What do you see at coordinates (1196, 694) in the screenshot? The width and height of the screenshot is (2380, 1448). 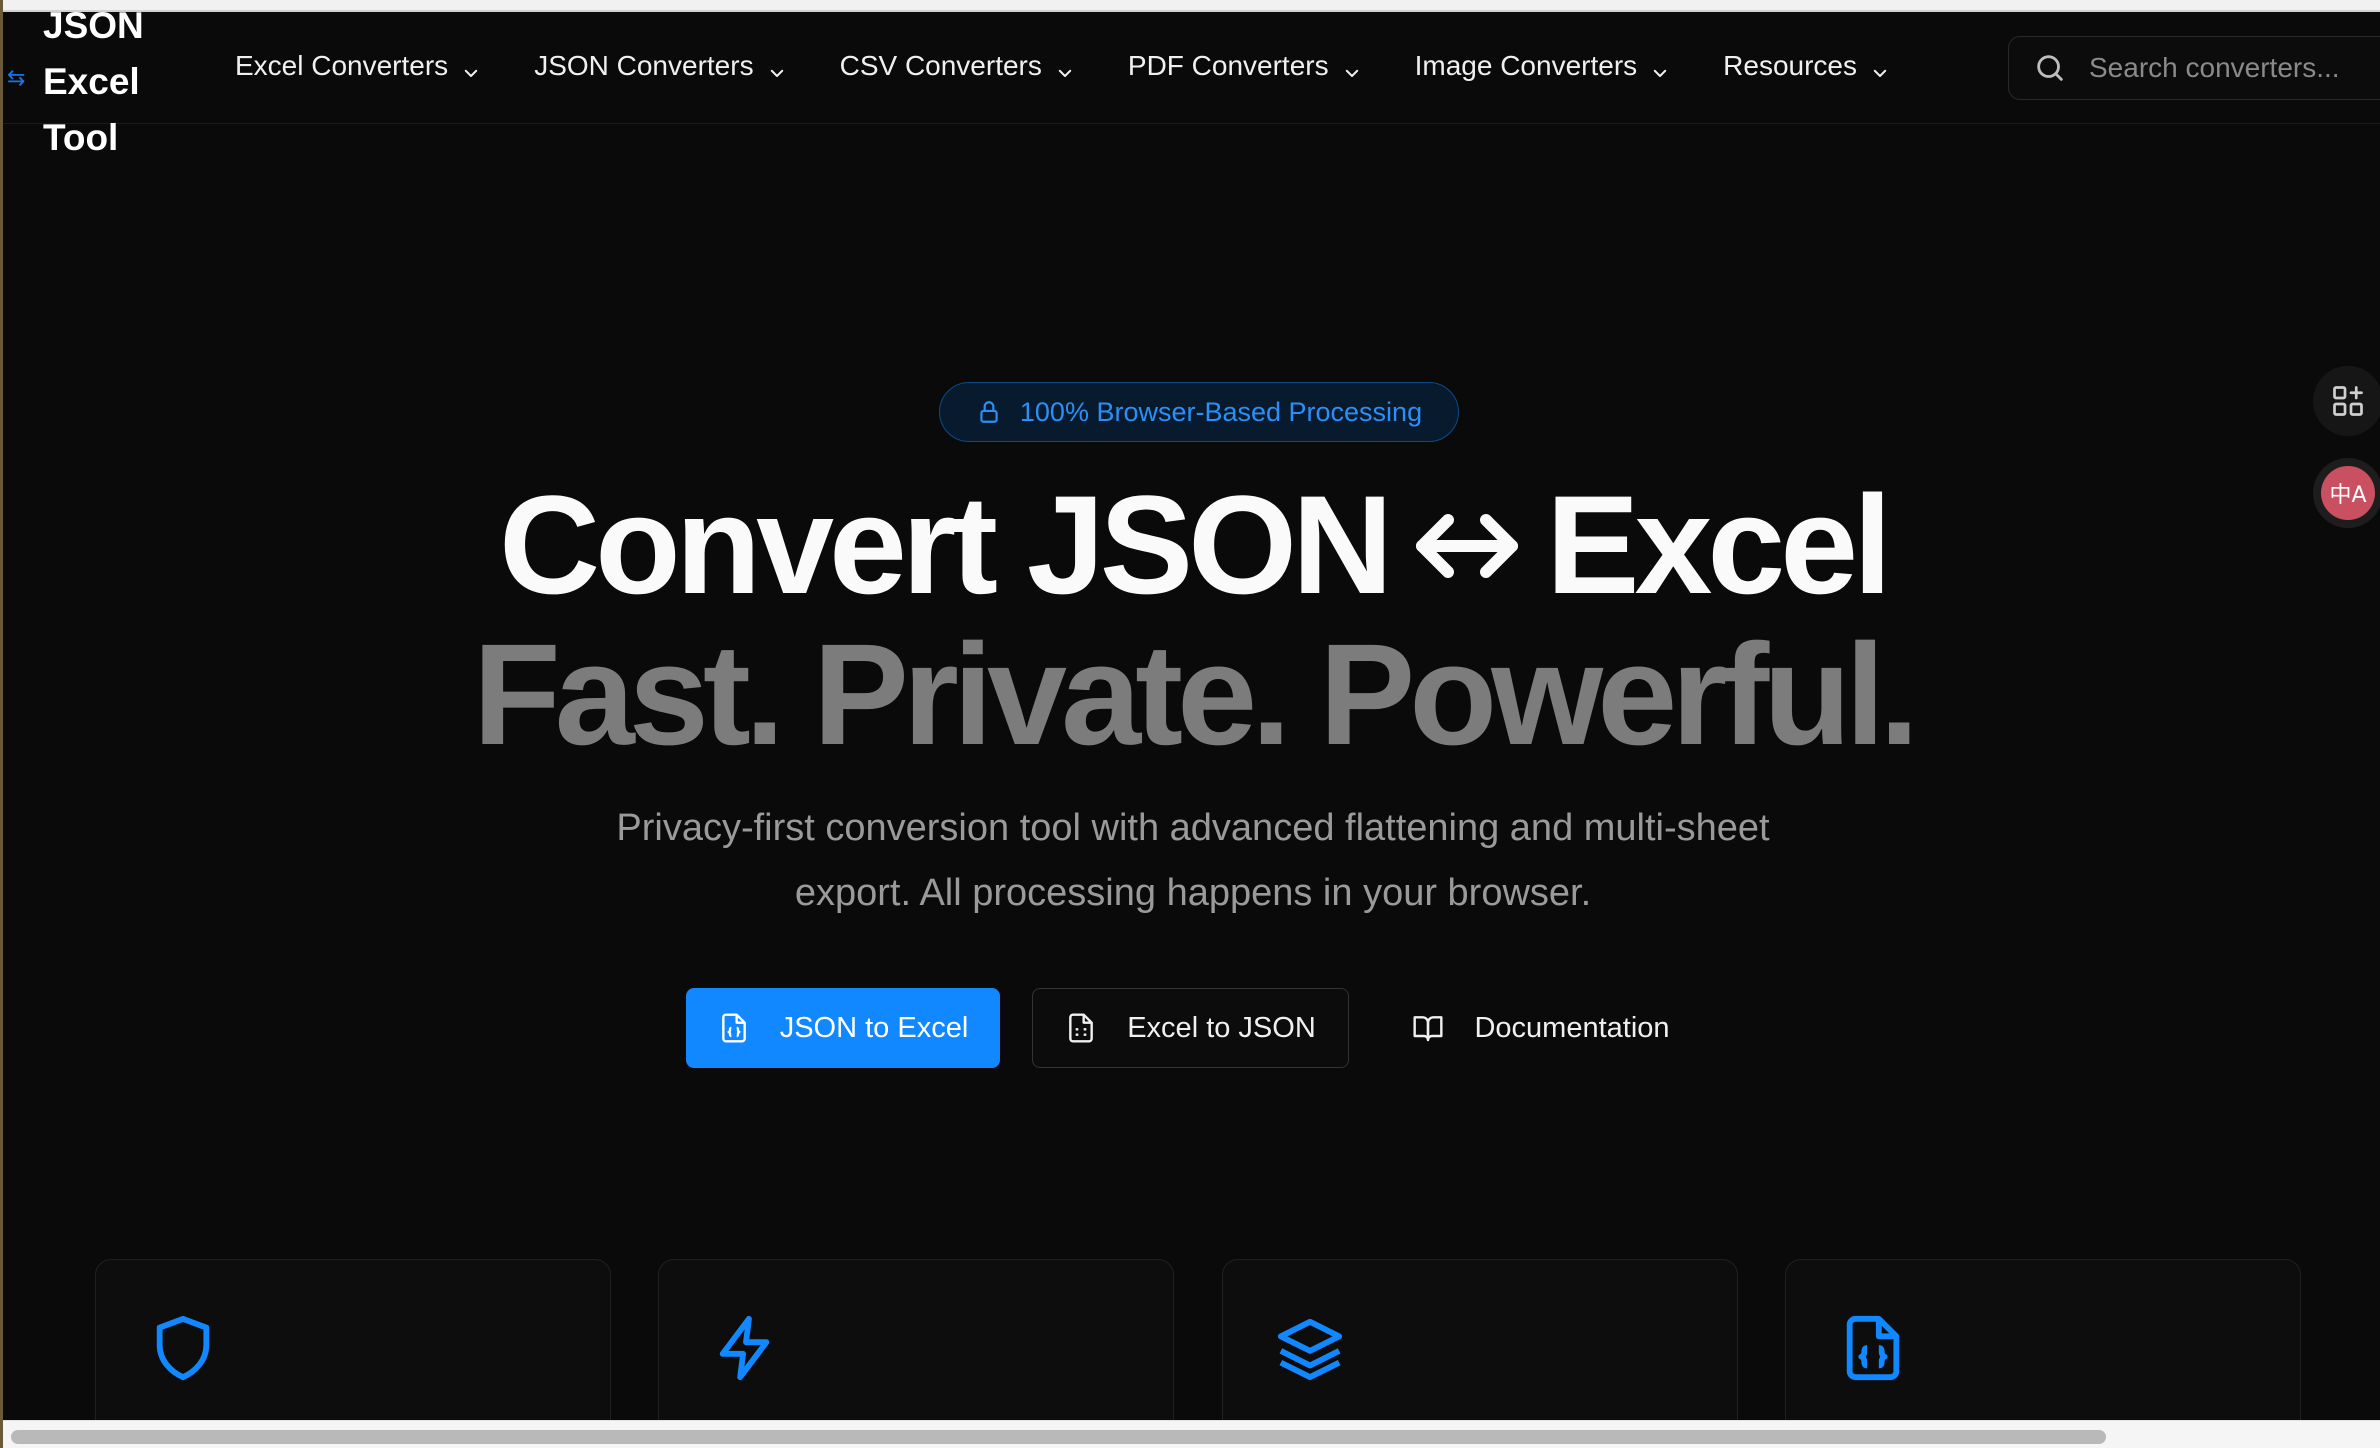 I see `hero-subtitle: Fast. Private. Powerful.` at bounding box center [1196, 694].